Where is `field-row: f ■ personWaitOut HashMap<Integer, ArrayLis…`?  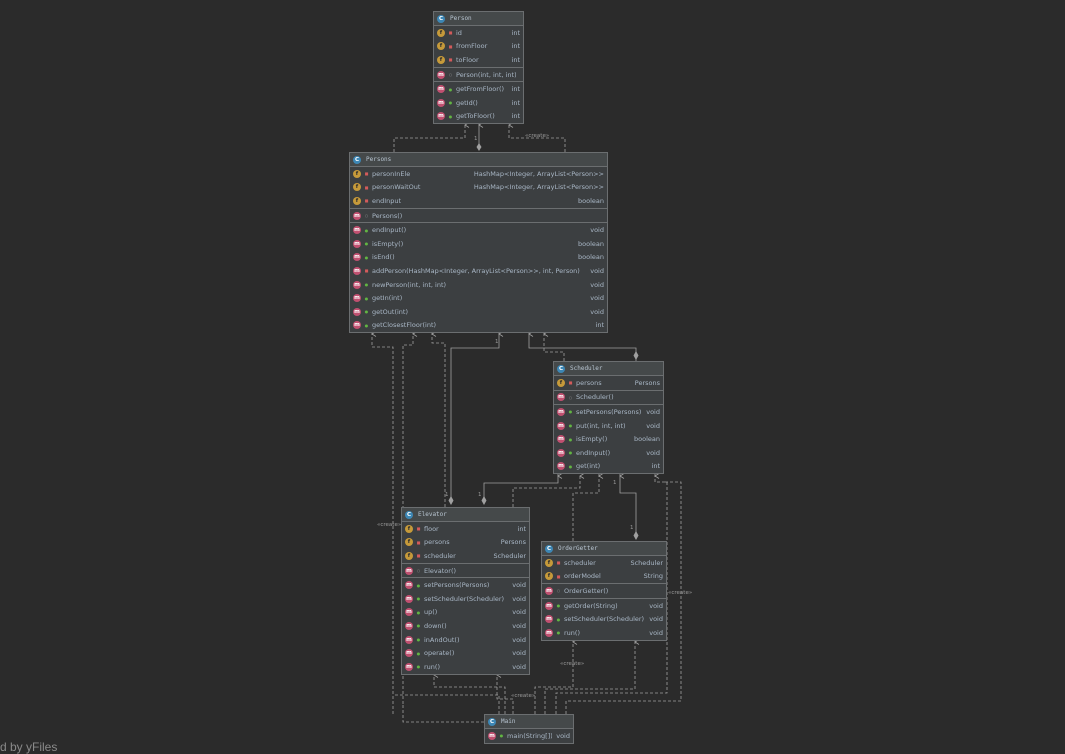 field-row: f ■ personWaitOut HashMap<Integer, ArrayLis… is located at coordinates (478, 188).